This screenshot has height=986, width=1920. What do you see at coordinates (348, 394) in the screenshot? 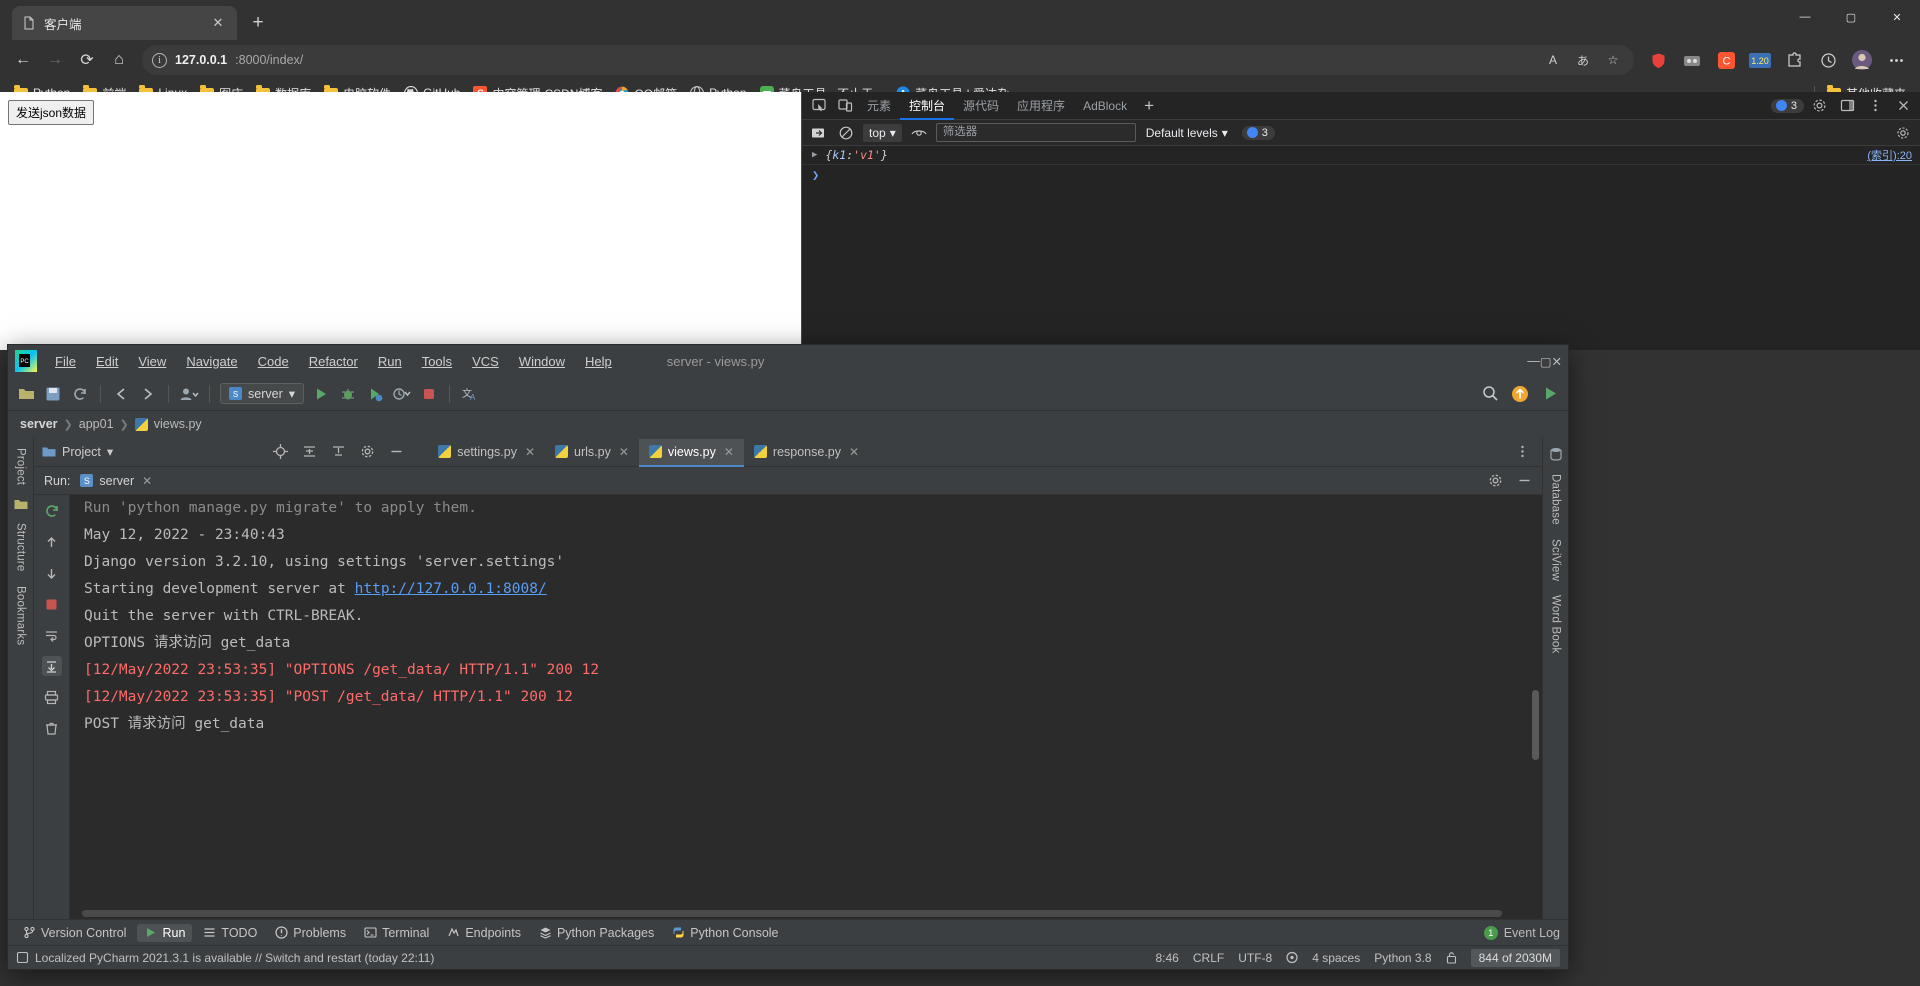
I see `debug-bug-icon` at bounding box center [348, 394].